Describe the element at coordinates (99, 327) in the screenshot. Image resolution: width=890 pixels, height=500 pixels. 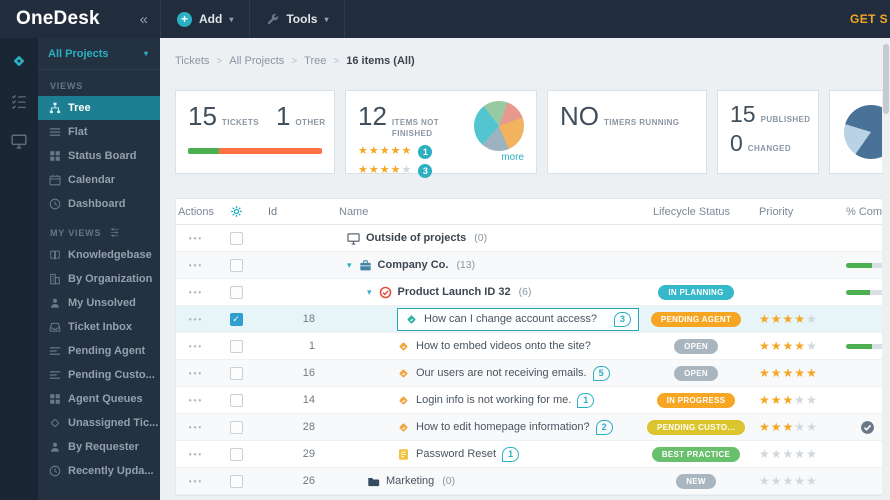
I see `sidebar-item-ticket-inbox: Ticket Inbox` at that location.